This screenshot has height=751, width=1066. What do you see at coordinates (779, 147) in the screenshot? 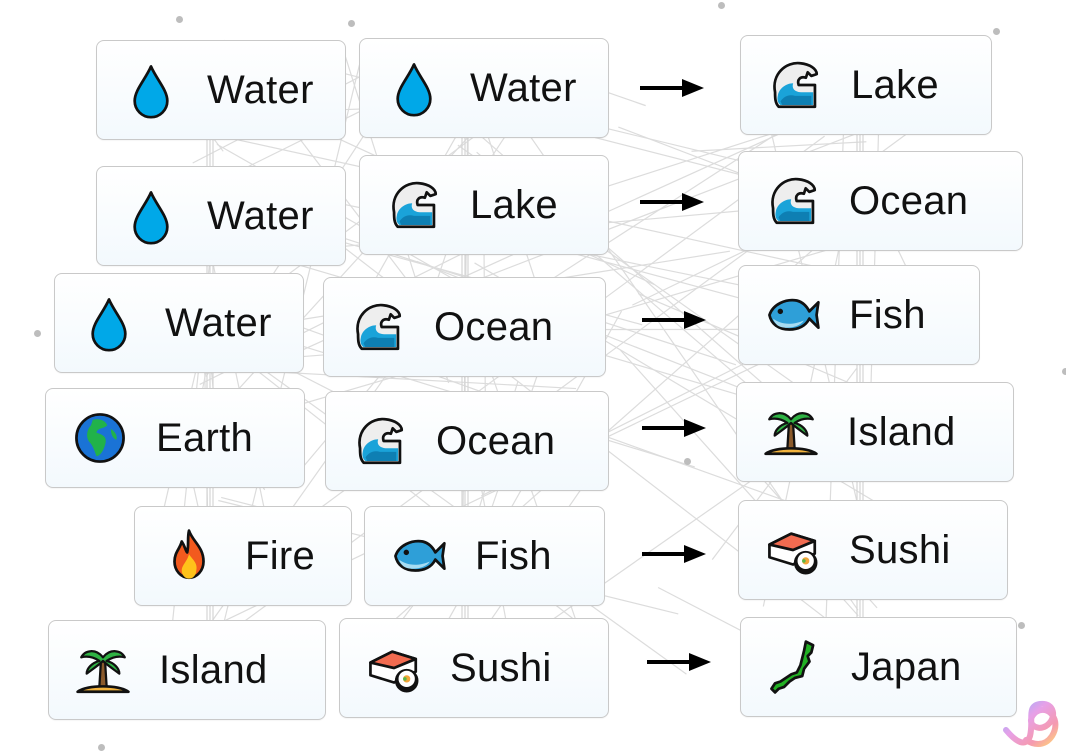
I see `connection-line` at bounding box center [779, 147].